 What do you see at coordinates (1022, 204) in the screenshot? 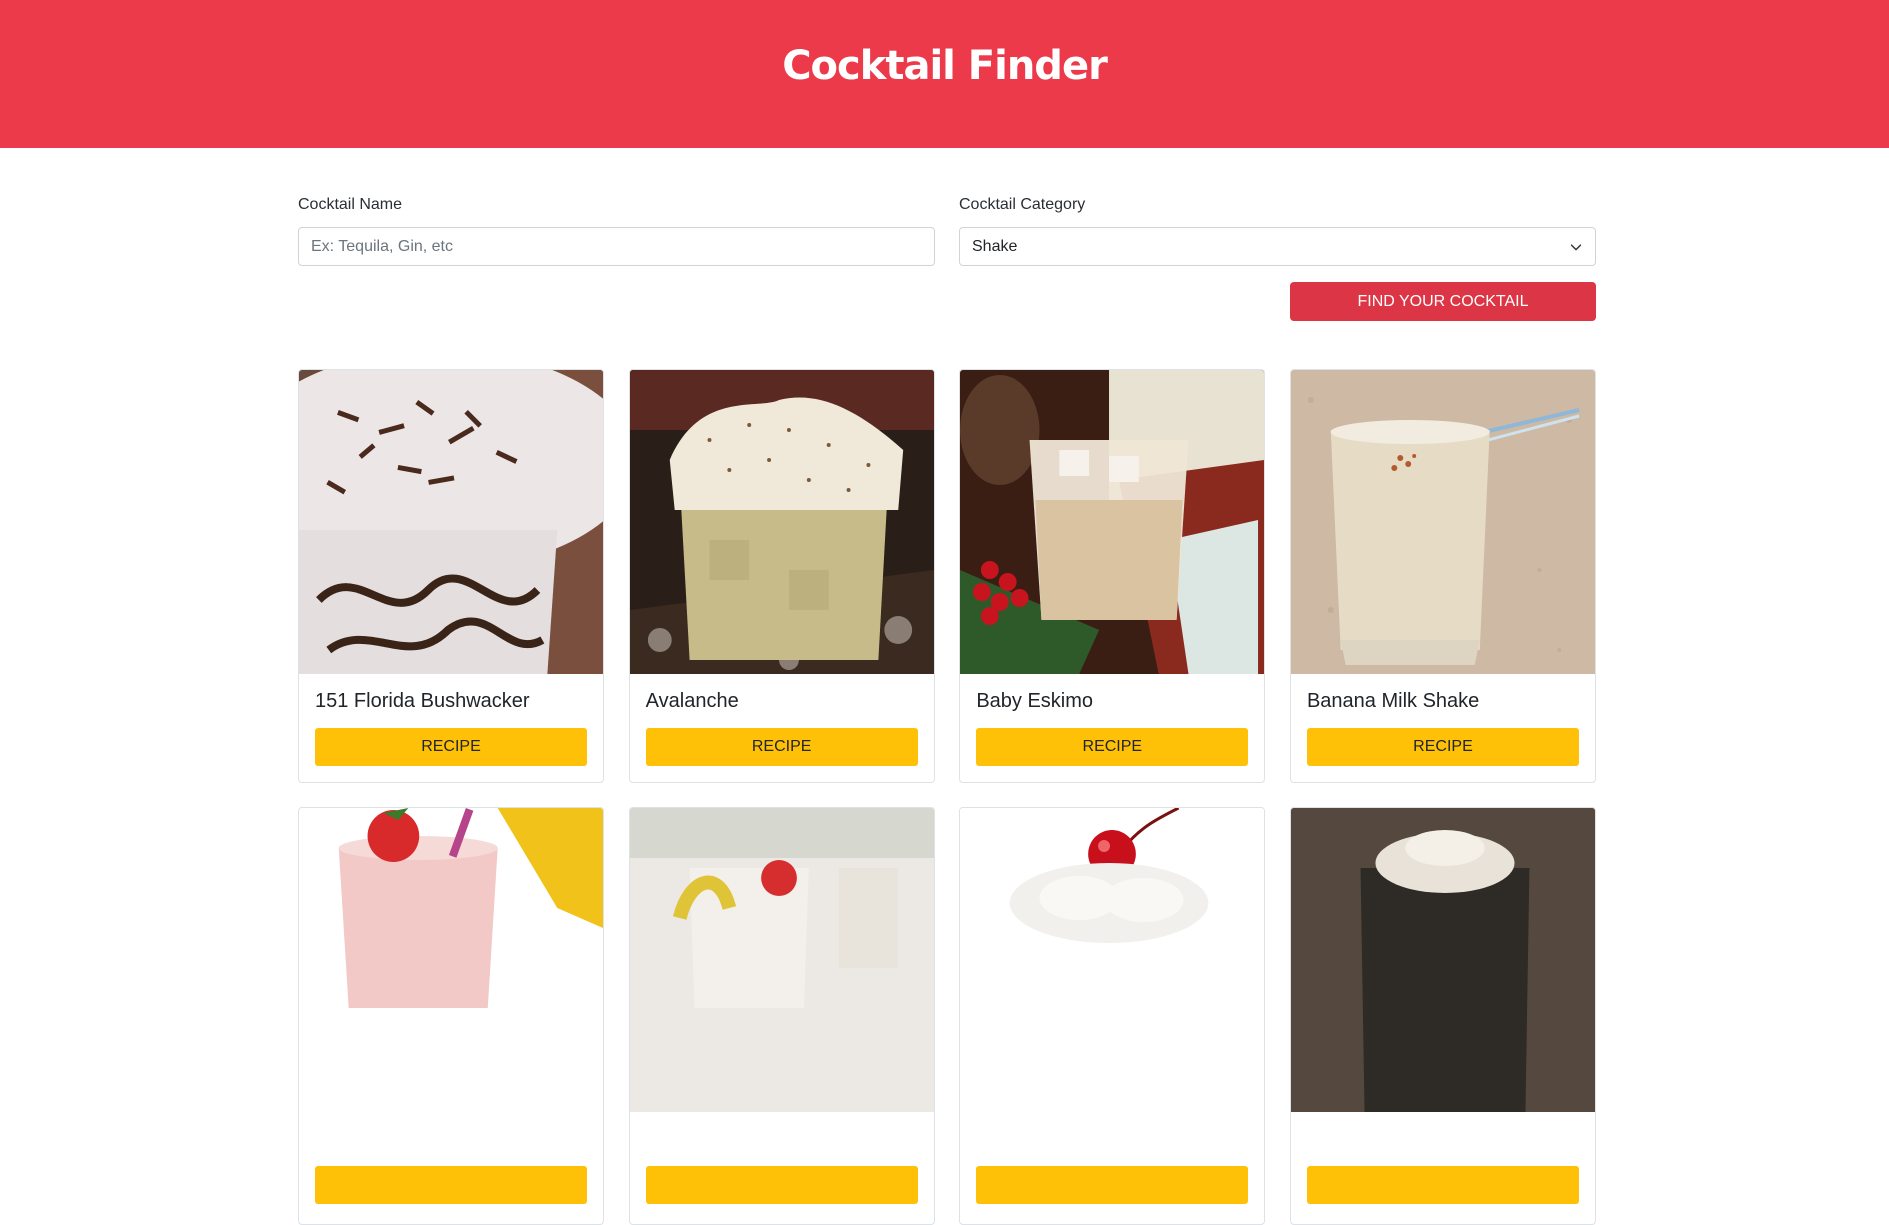
I see `cocktail-category-label: Cocktail Category` at bounding box center [1022, 204].